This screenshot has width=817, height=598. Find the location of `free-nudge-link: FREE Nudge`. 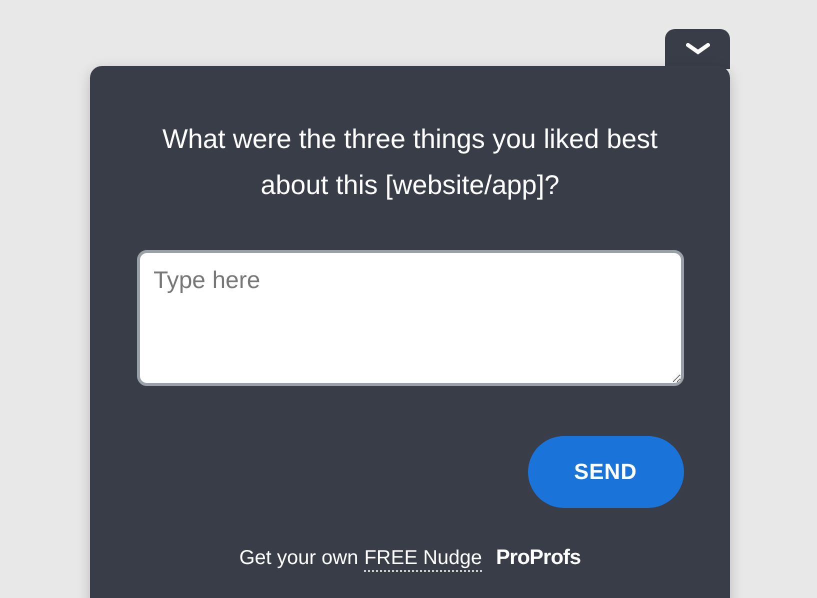

free-nudge-link: FREE Nudge is located at coordinates (423, 559).